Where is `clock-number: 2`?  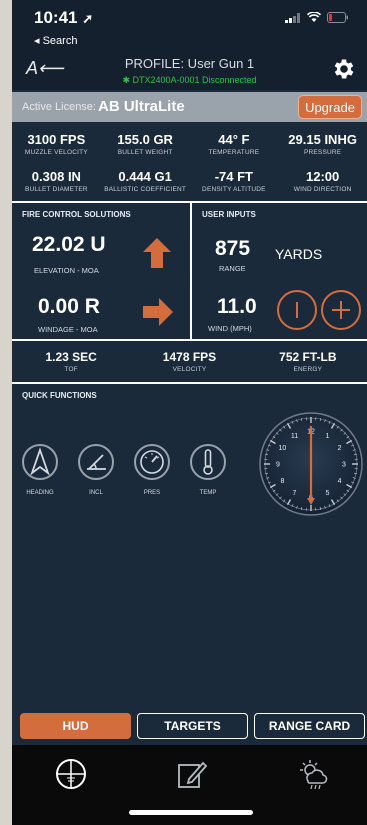 clock-number: 2 is located at coordinates (340, 448).